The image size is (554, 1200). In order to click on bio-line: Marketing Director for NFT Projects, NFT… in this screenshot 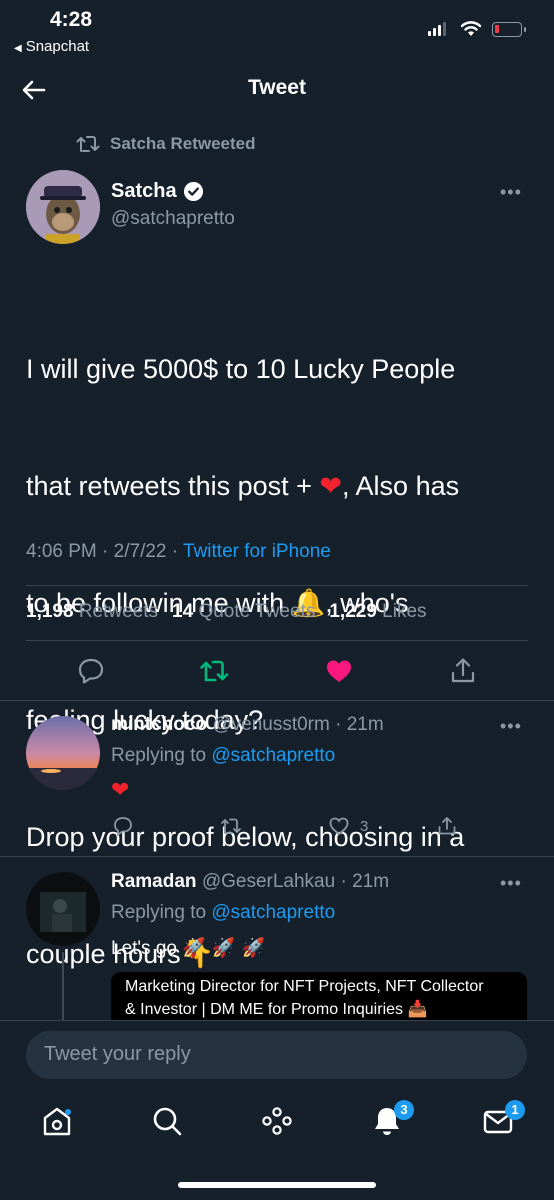, I will do `click(304, 986)`.